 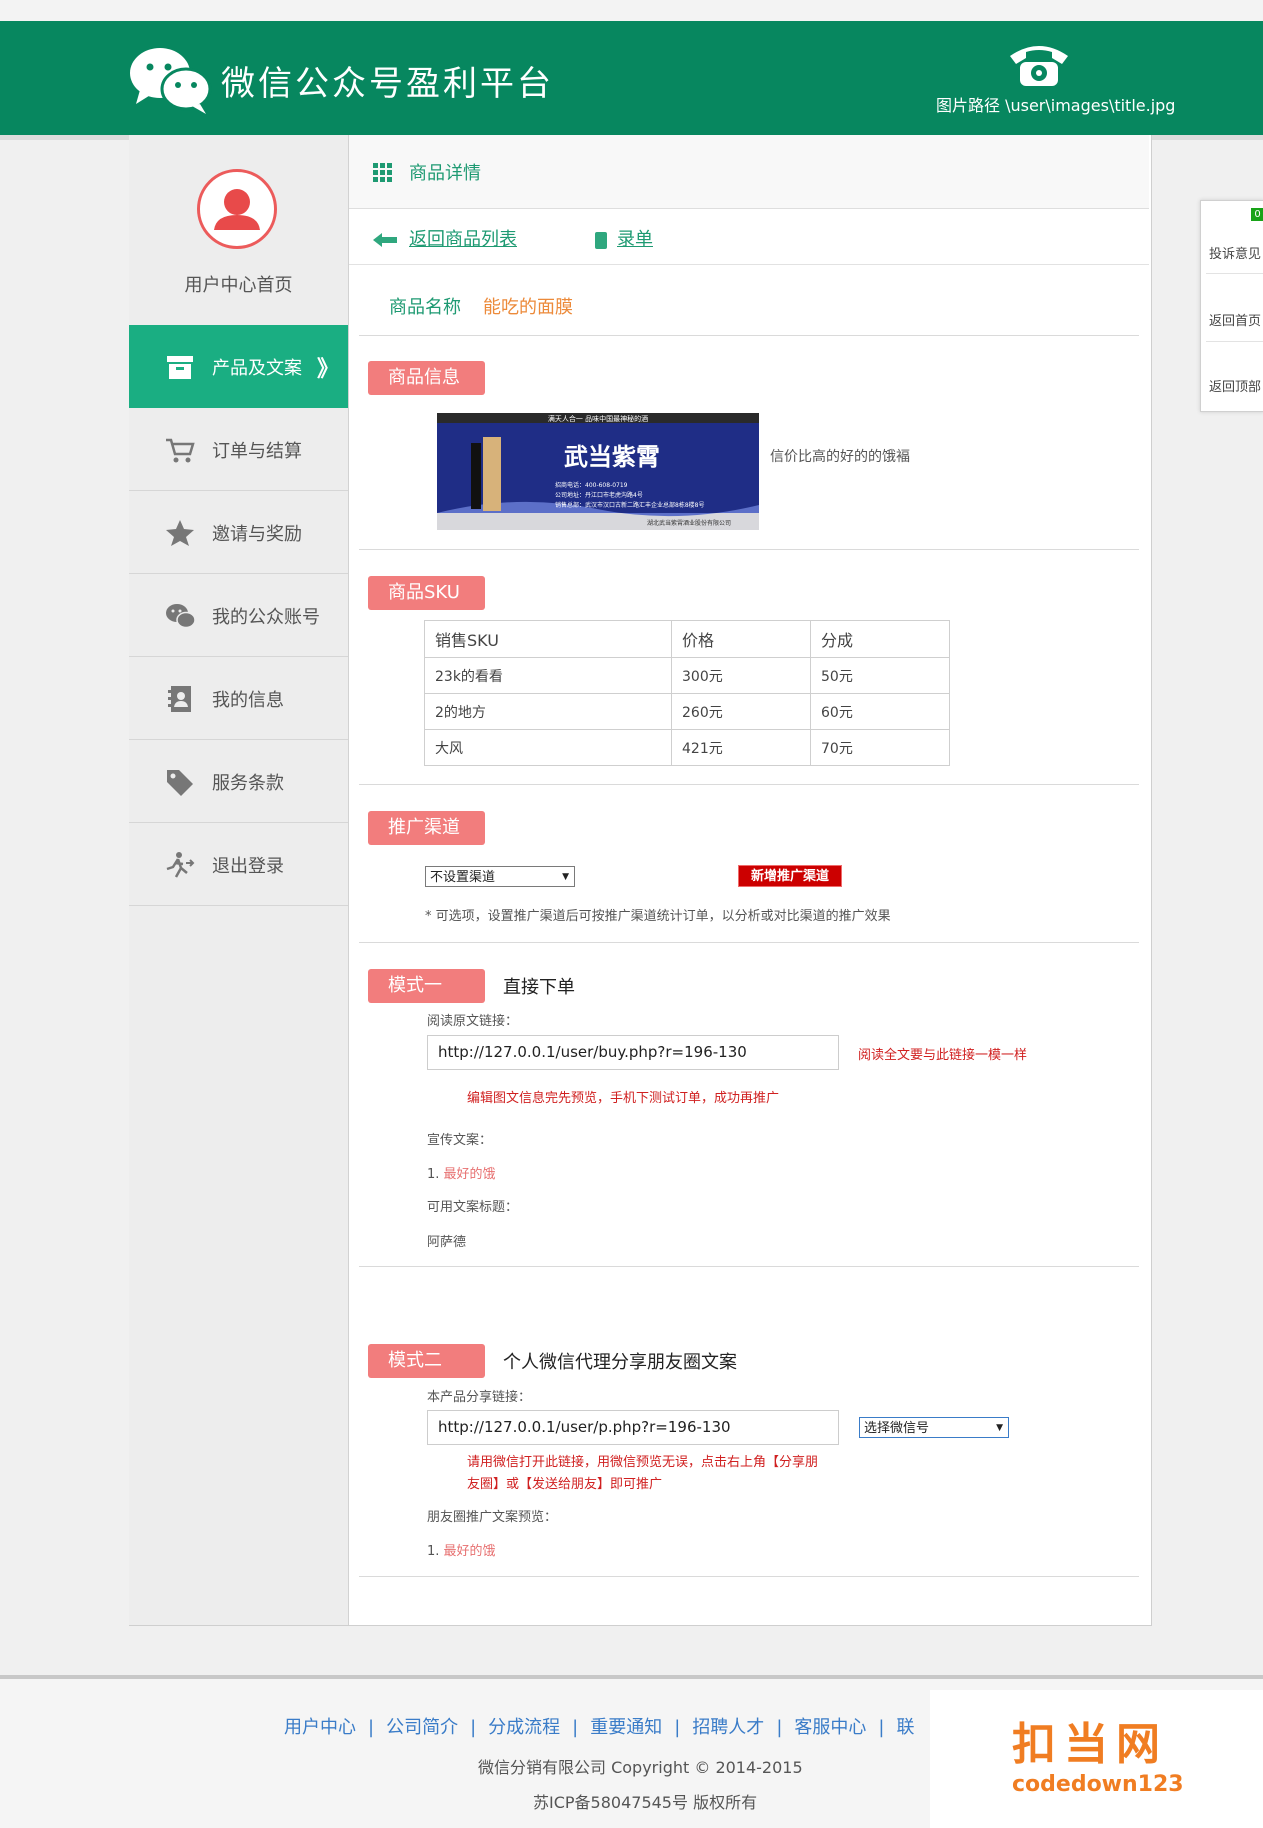 I want to click on complaint-link: 投诉意见, so click(x=1235, y=252).